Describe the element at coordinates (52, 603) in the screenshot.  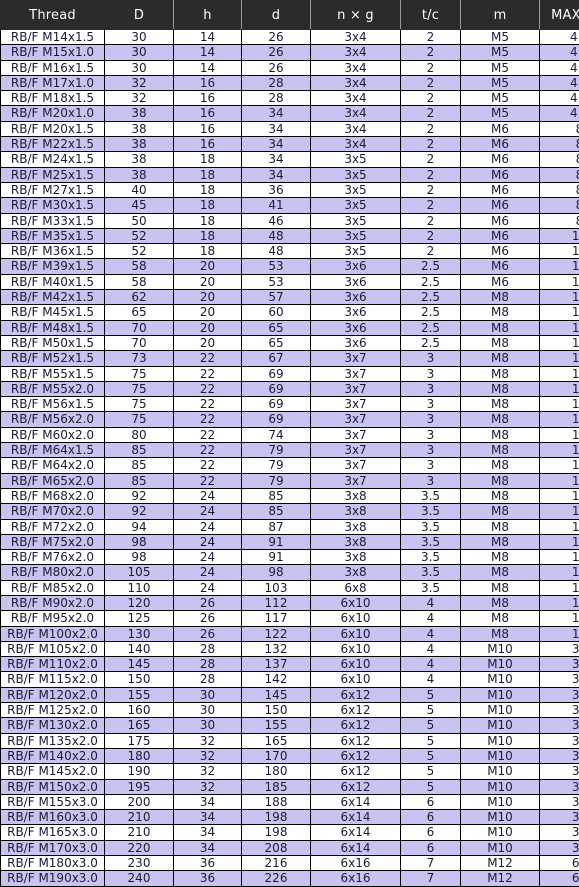
I see `cell-thread: RB/F M90x2.0` at that location.